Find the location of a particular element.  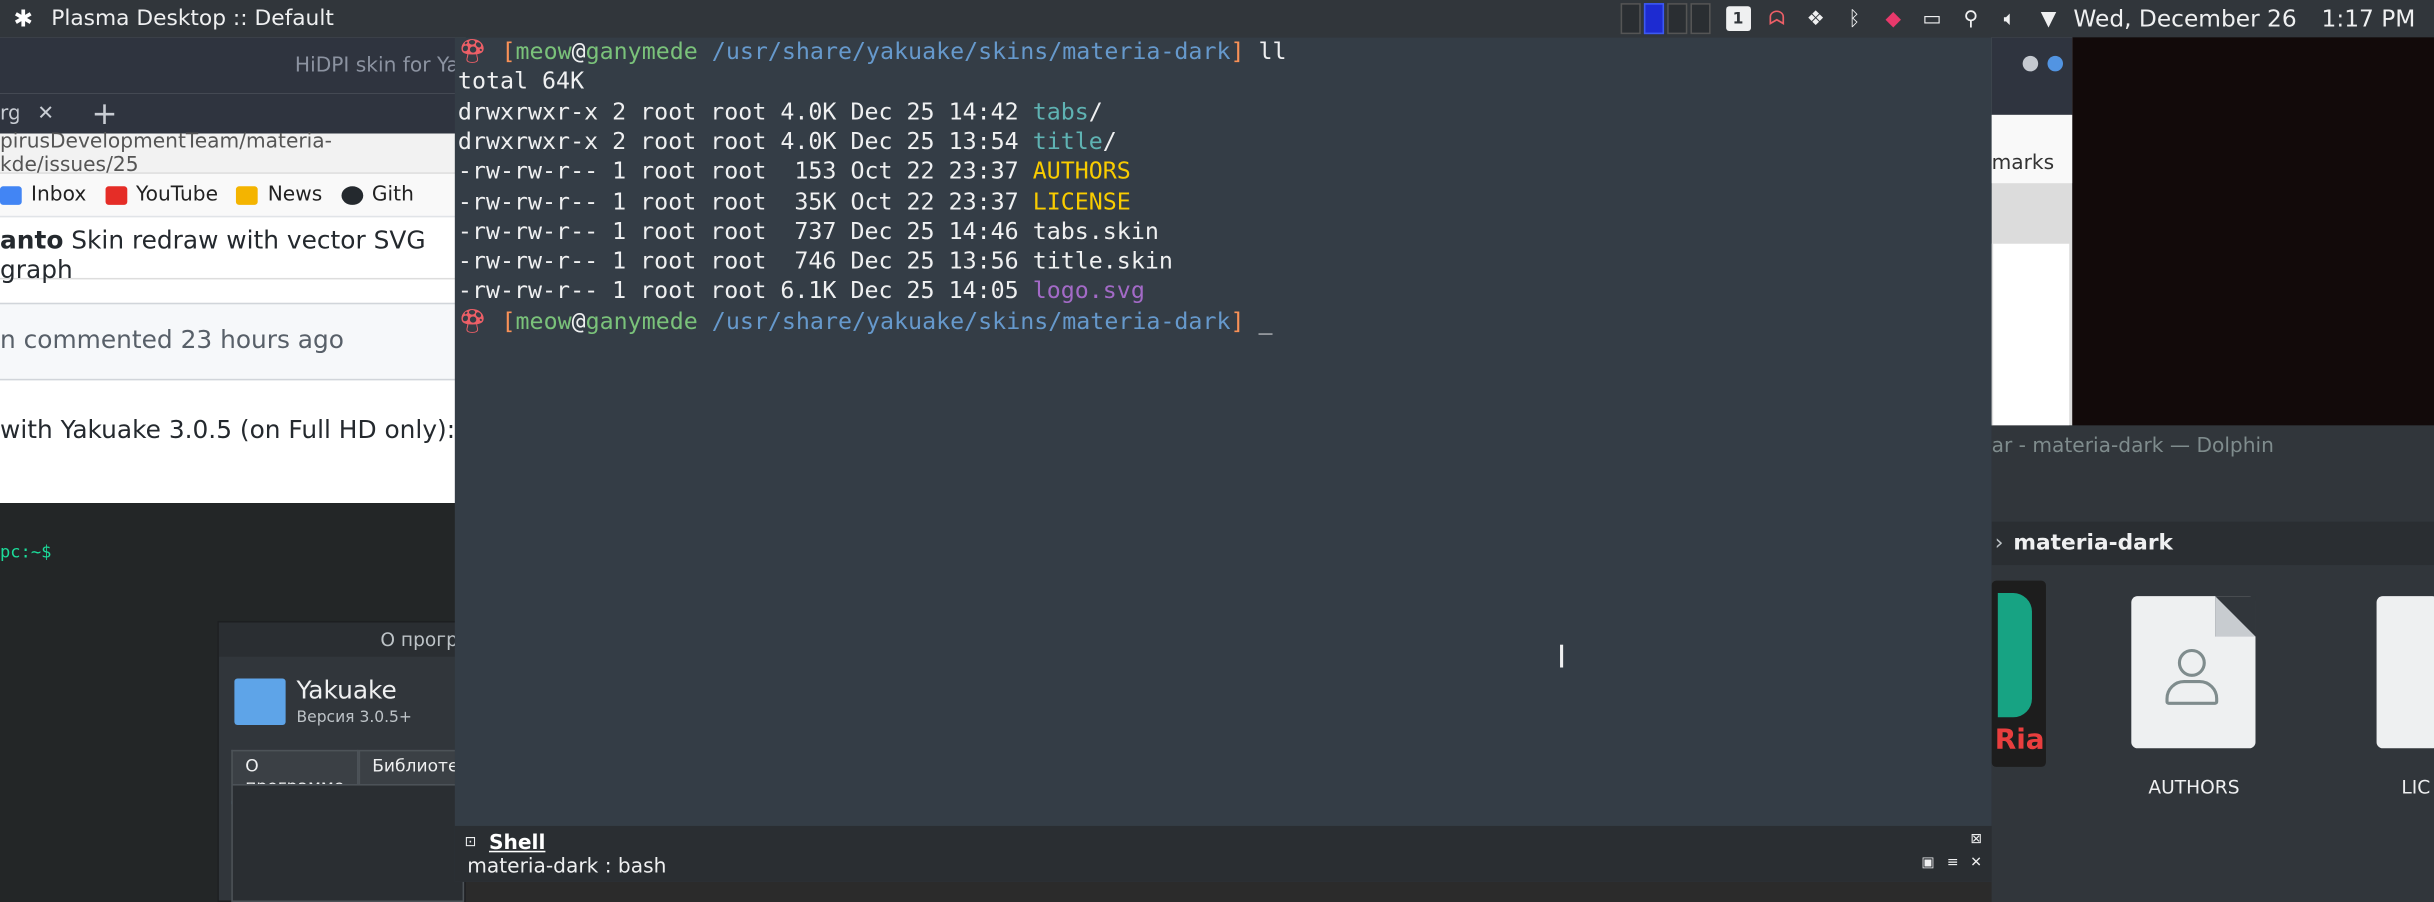

entry-name: title.skin is located at coordinates (1102, 260).